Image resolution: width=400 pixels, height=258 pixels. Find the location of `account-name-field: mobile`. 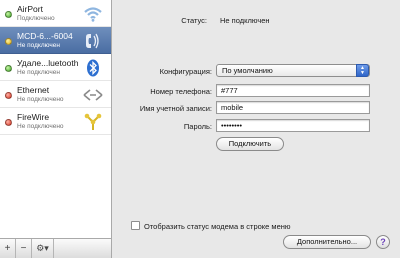

account-name-field: mobile is located at coordinates (293, 107).